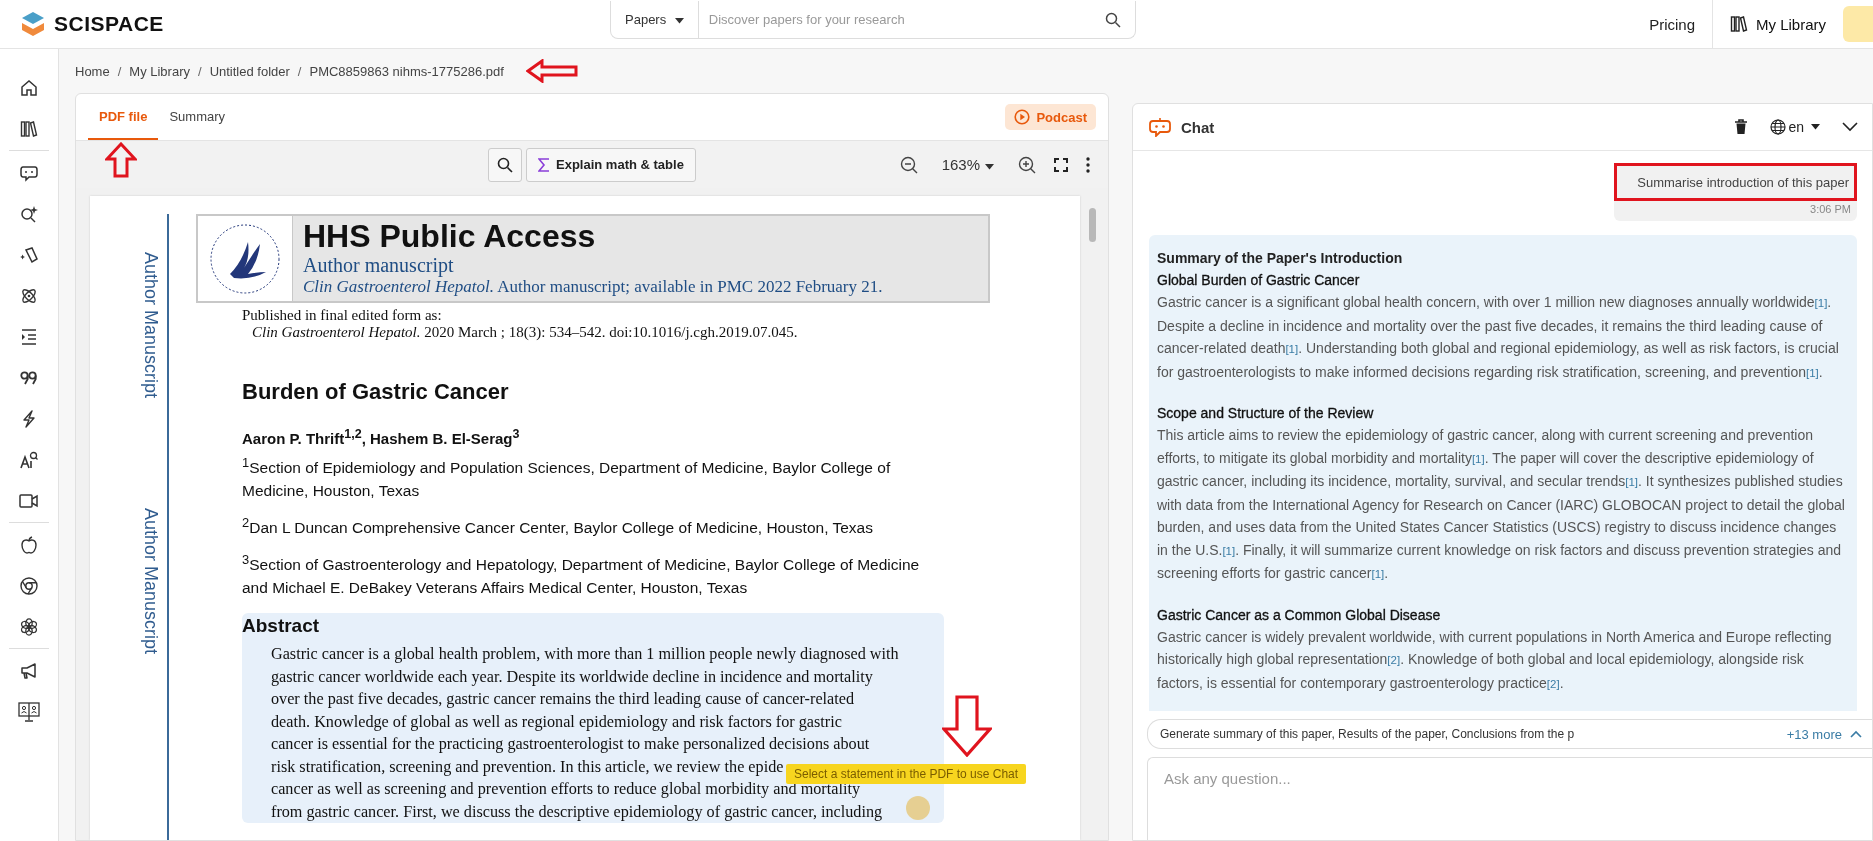  What do you see at coordinates (1495, 660) in the screenshot?
I see `answer-paragraph: Gastric cancer is widely prevalent worldwide, with current populations in North America and Europe reflecting historically high global representation[2]. Knowledge of both global and local epidemiology, alongside risk factors, is essential for contemporary gastroenterology practice[2].` at bounding box center [1495, 660].